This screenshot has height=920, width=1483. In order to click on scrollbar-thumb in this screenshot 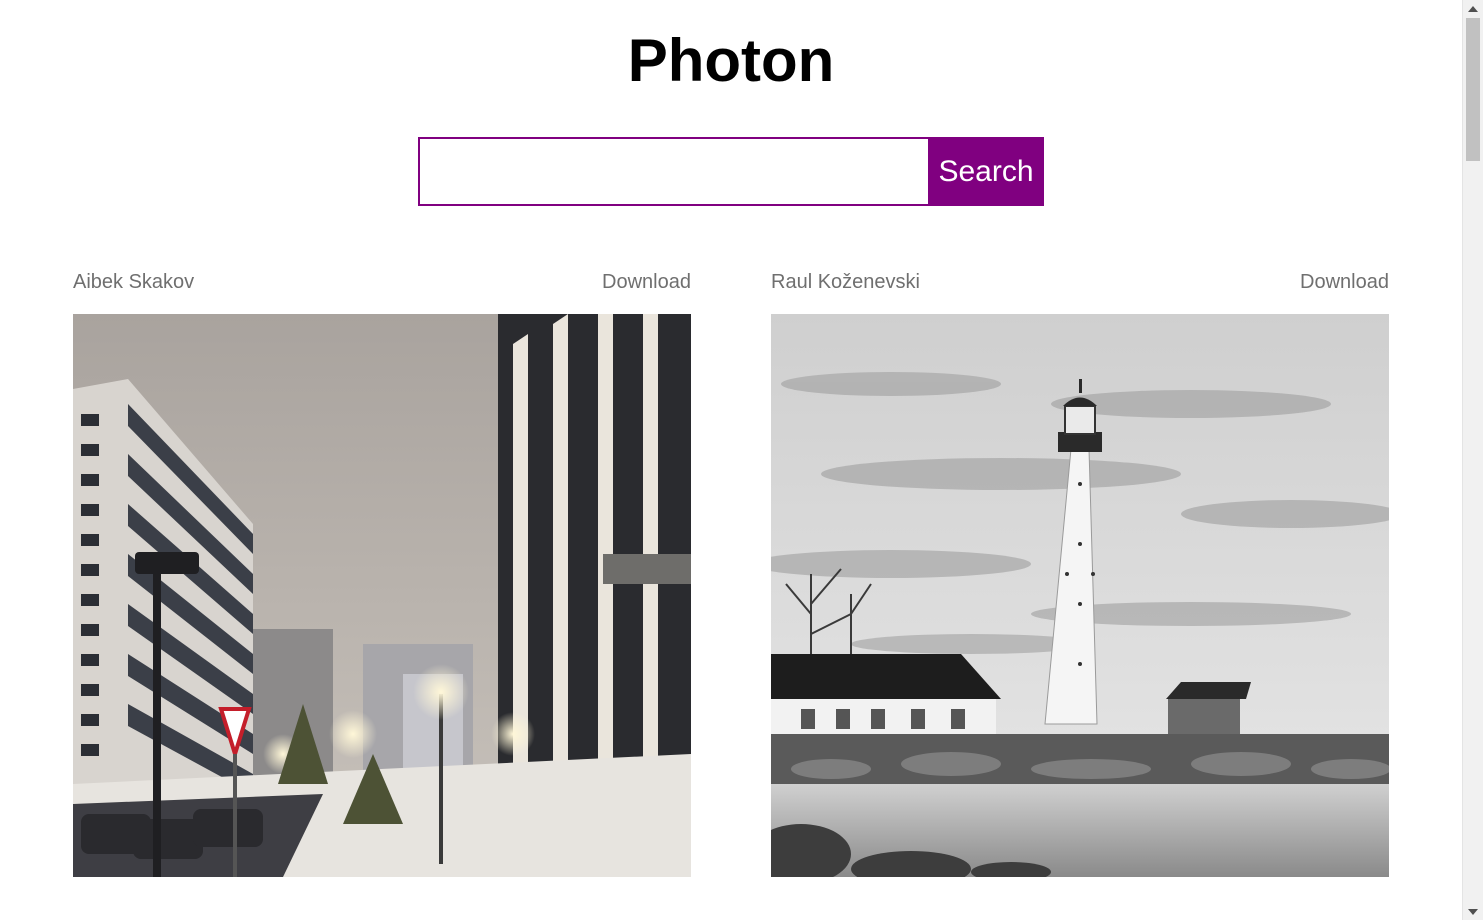, I will do `click(1473, 89)`.